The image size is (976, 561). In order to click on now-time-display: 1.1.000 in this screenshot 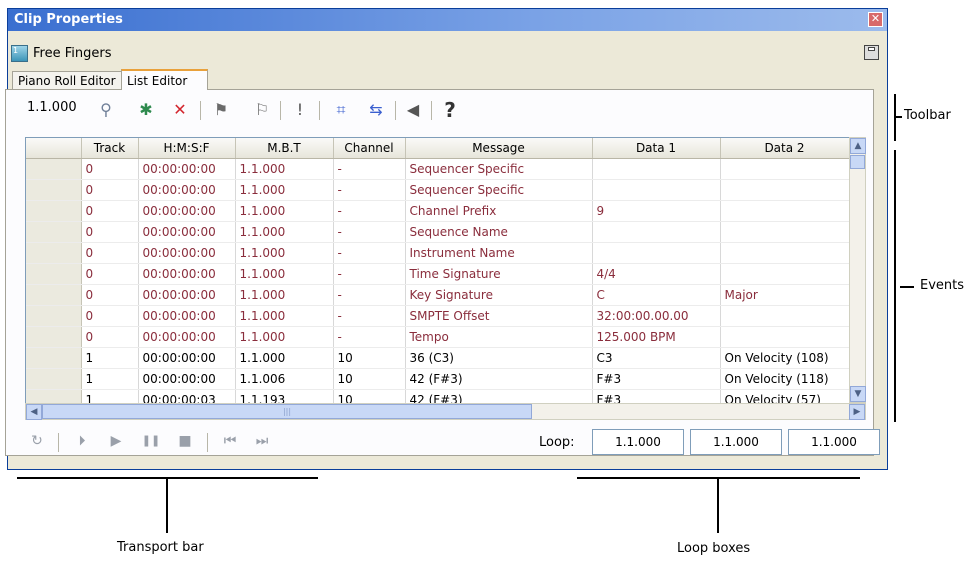, I will do `click(52, 107)`.